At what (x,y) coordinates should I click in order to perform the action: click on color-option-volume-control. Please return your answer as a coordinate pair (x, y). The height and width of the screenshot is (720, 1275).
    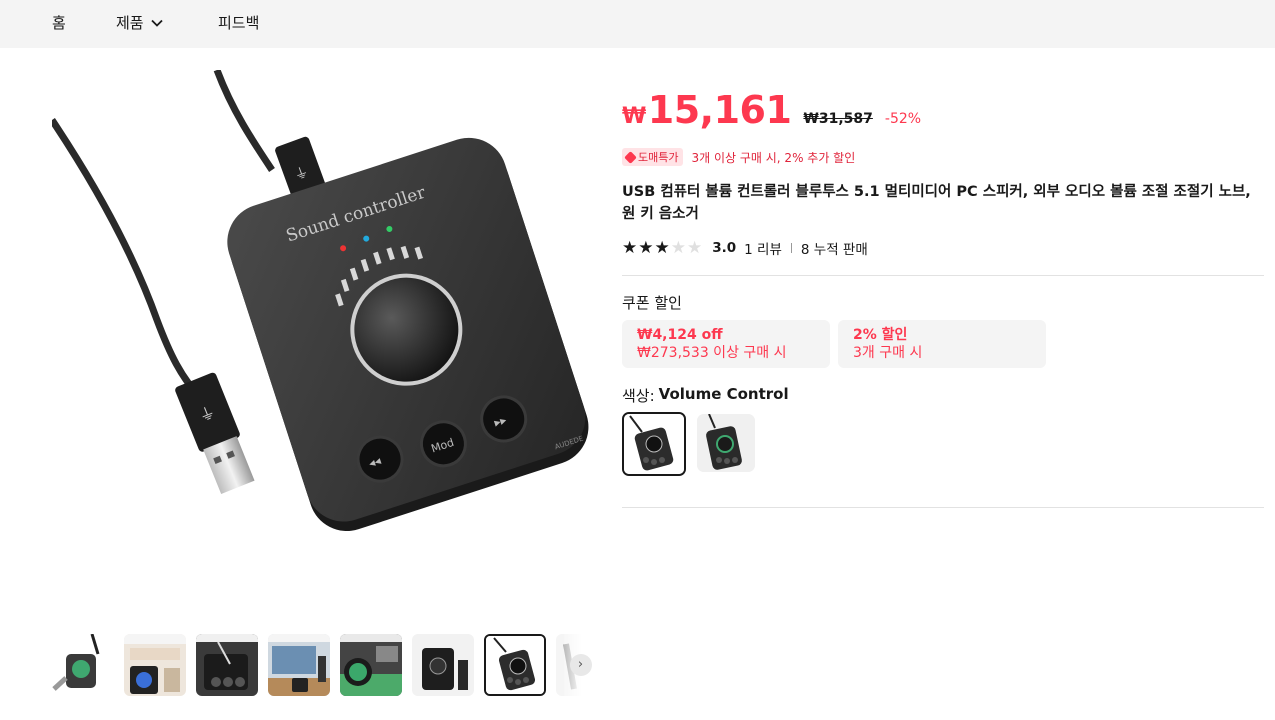
    Looking at the image, I should click on (654, 444).